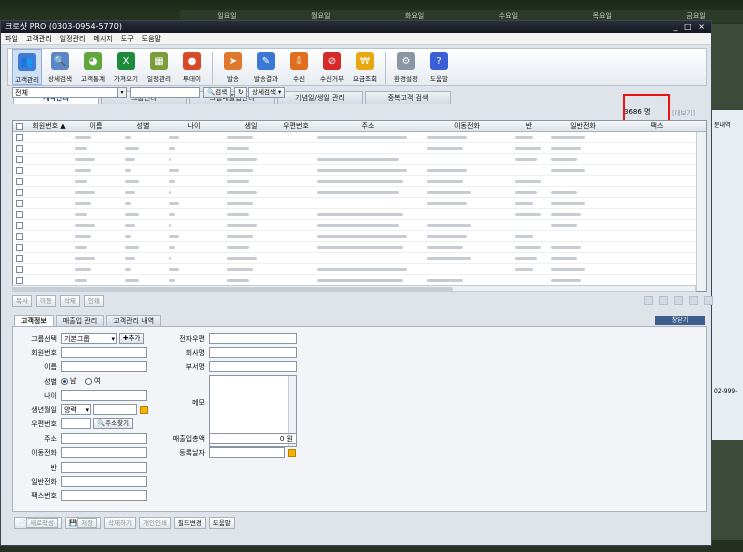 Image resolution: width=743 pixels, height=552 pixels. I want to click on birth-date-field, so click(115, 409).